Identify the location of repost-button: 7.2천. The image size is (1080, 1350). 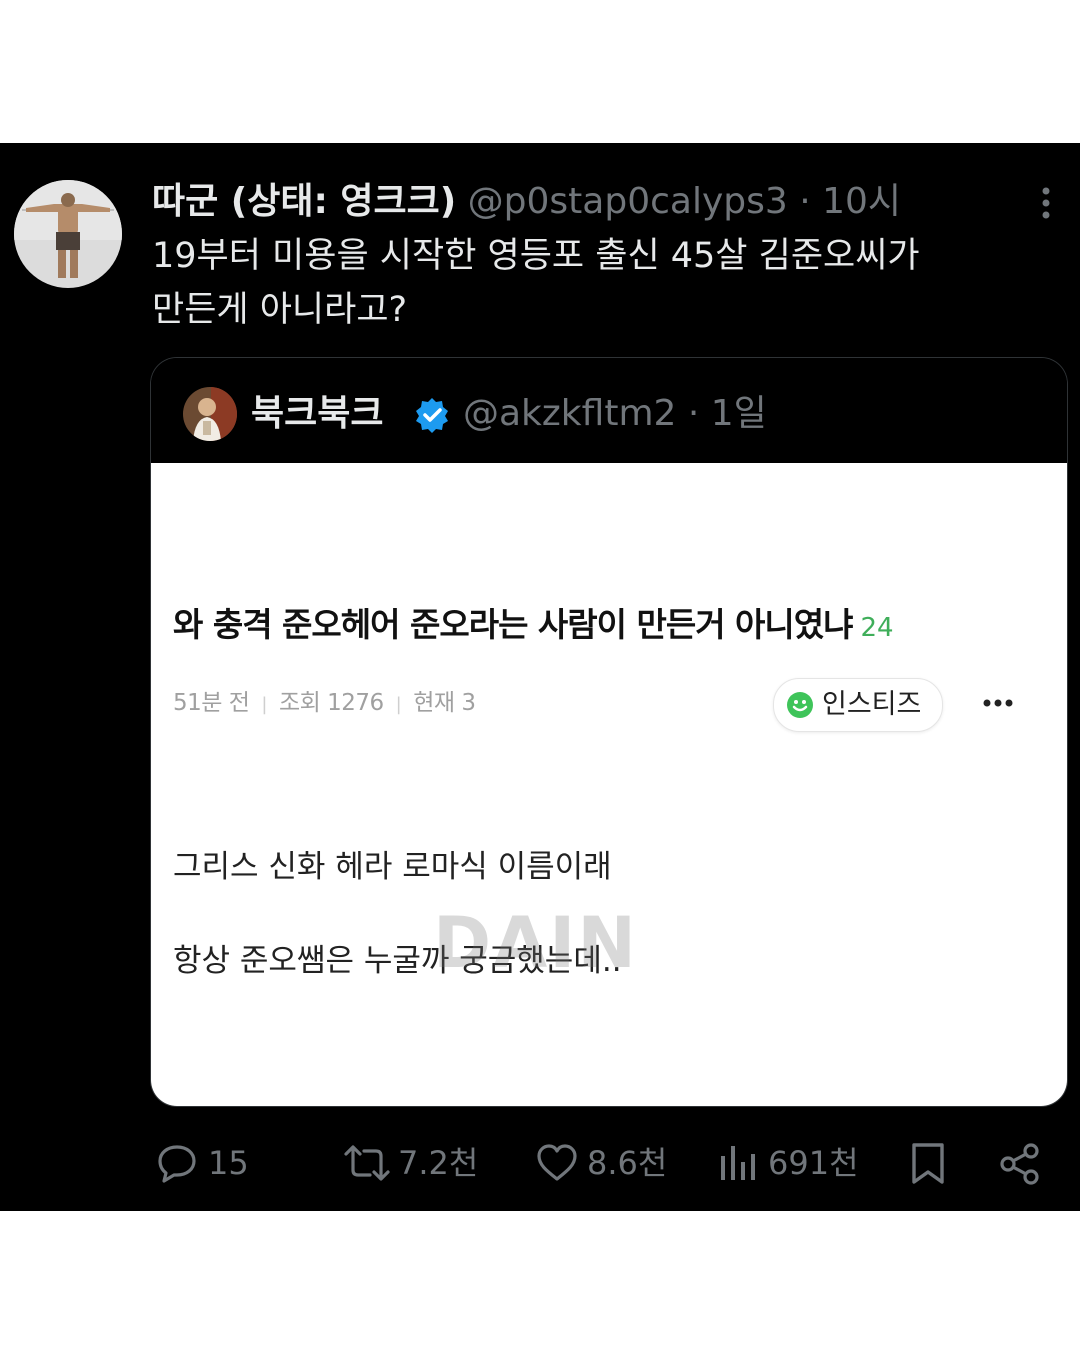
(412, 1163).